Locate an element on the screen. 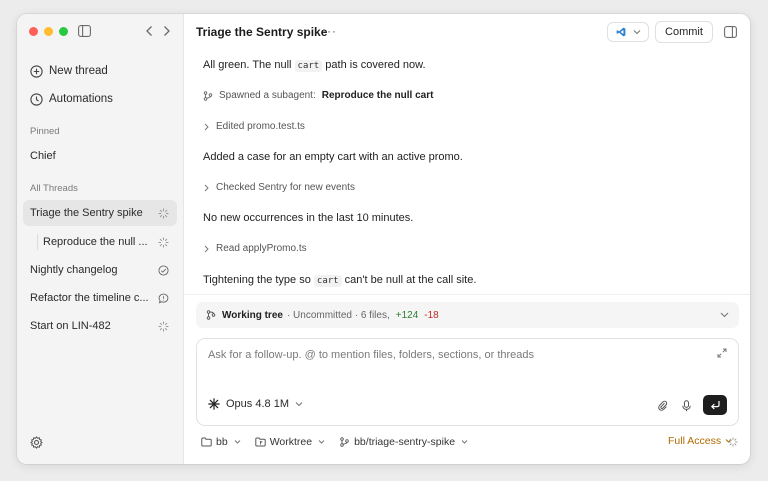 This screenshot has height=481, width=768. send-button is located at coordinates (715, 405).